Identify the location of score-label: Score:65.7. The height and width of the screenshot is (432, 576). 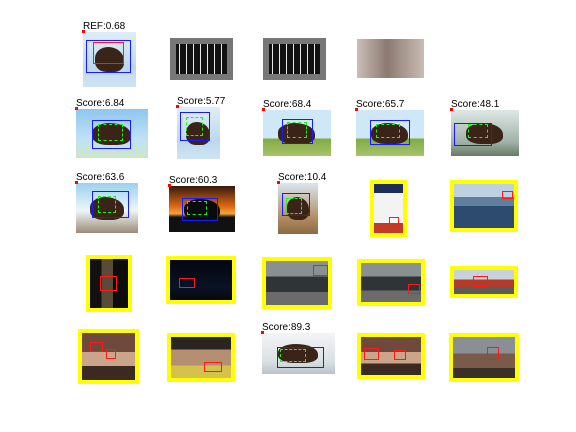
(380, 104).